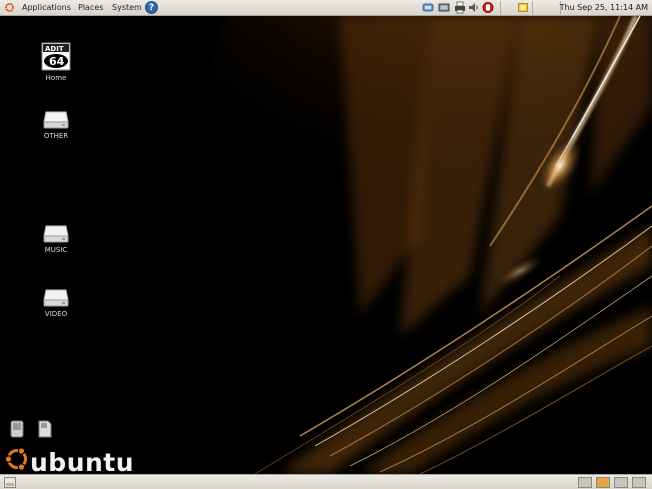 The width and height of the screenshot is (652, 489). I want to click on desktop-icon-video: VIDEO, so click(56, 303).